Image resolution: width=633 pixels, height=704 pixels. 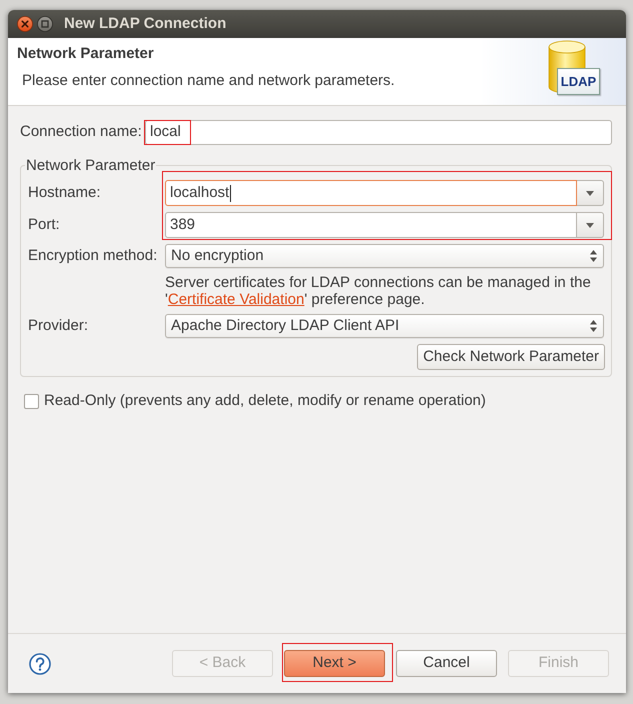 I want to click on check-network-parameter-button: Check Network Parameter, so click(x=511, y=357).